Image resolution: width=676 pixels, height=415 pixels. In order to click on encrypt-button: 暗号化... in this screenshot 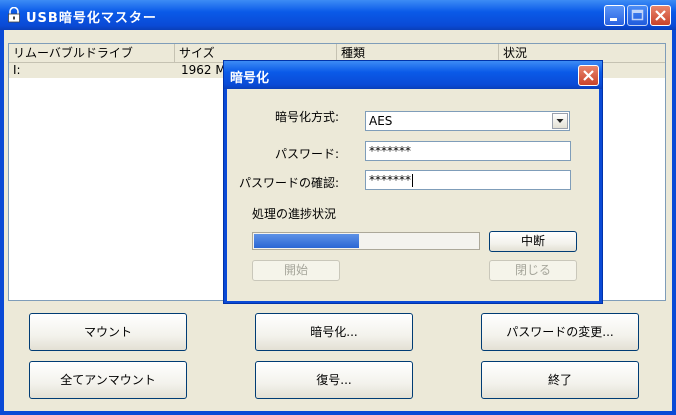, I will do `click(334, 332)`.